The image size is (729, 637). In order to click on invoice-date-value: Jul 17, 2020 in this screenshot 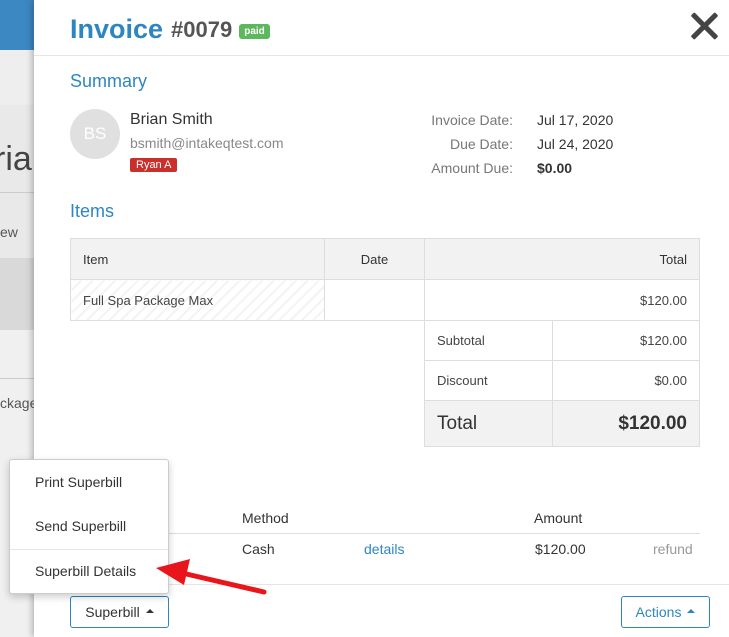, I will do `click(575, 120)`.